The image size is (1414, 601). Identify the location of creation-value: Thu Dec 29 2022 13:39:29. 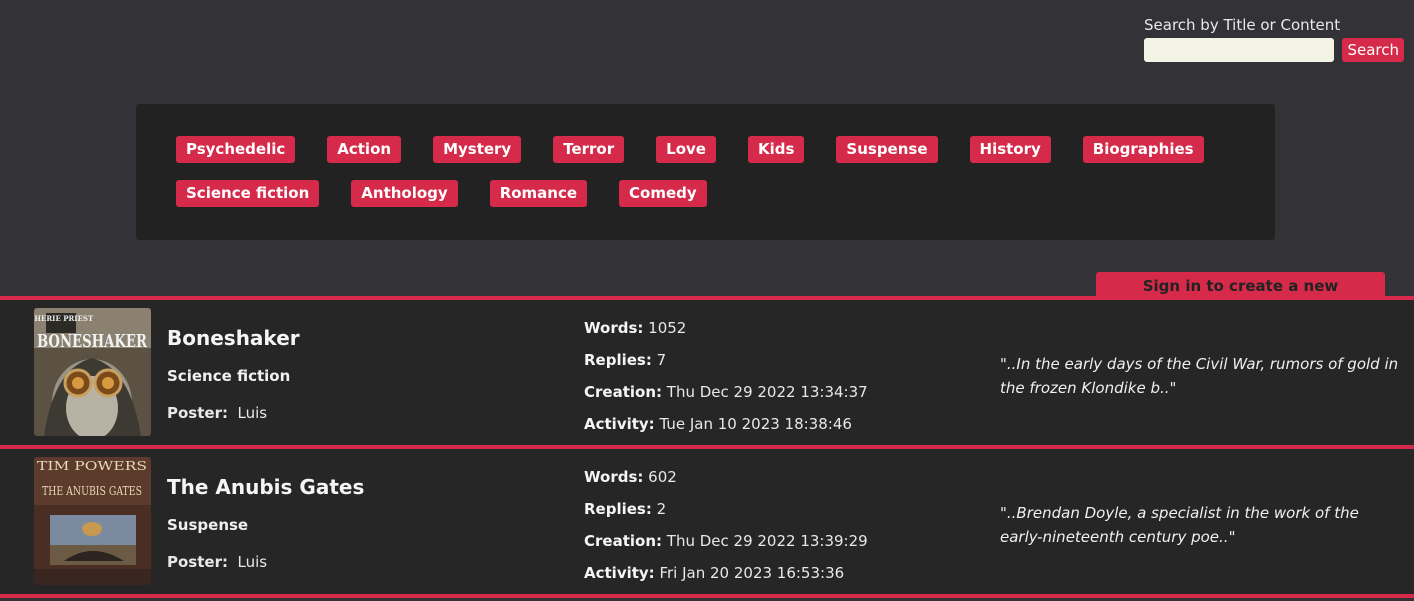
(767, 541).